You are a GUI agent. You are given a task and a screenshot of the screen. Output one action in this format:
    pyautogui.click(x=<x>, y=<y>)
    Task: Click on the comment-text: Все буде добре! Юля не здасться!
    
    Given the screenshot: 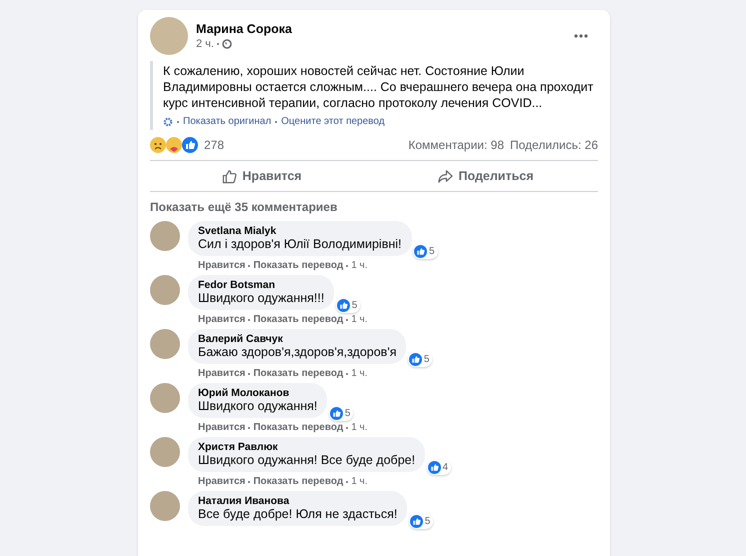 What is the action you would take?
    pyautogui.click(x=298, y=514)
    